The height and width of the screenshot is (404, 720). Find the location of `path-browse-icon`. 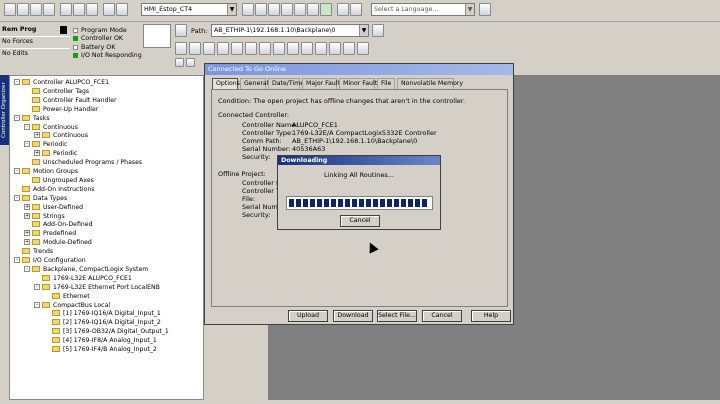

path-browse-icon is located at coordinates (378, 30).